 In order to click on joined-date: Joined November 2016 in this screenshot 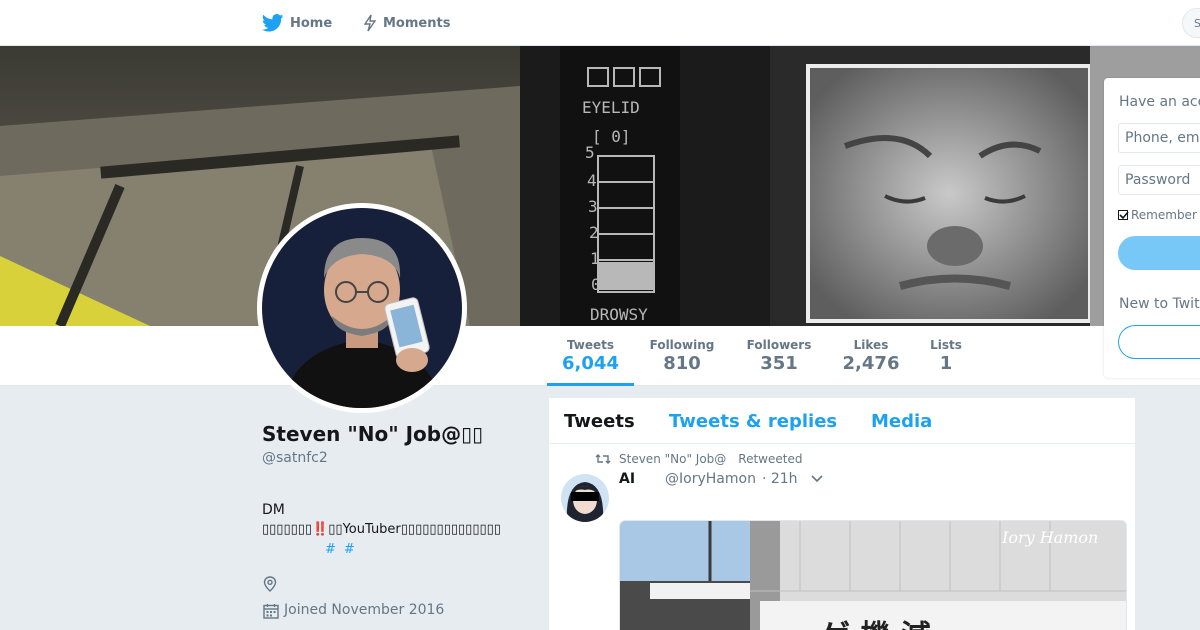, I will do `click(364, 610)`.